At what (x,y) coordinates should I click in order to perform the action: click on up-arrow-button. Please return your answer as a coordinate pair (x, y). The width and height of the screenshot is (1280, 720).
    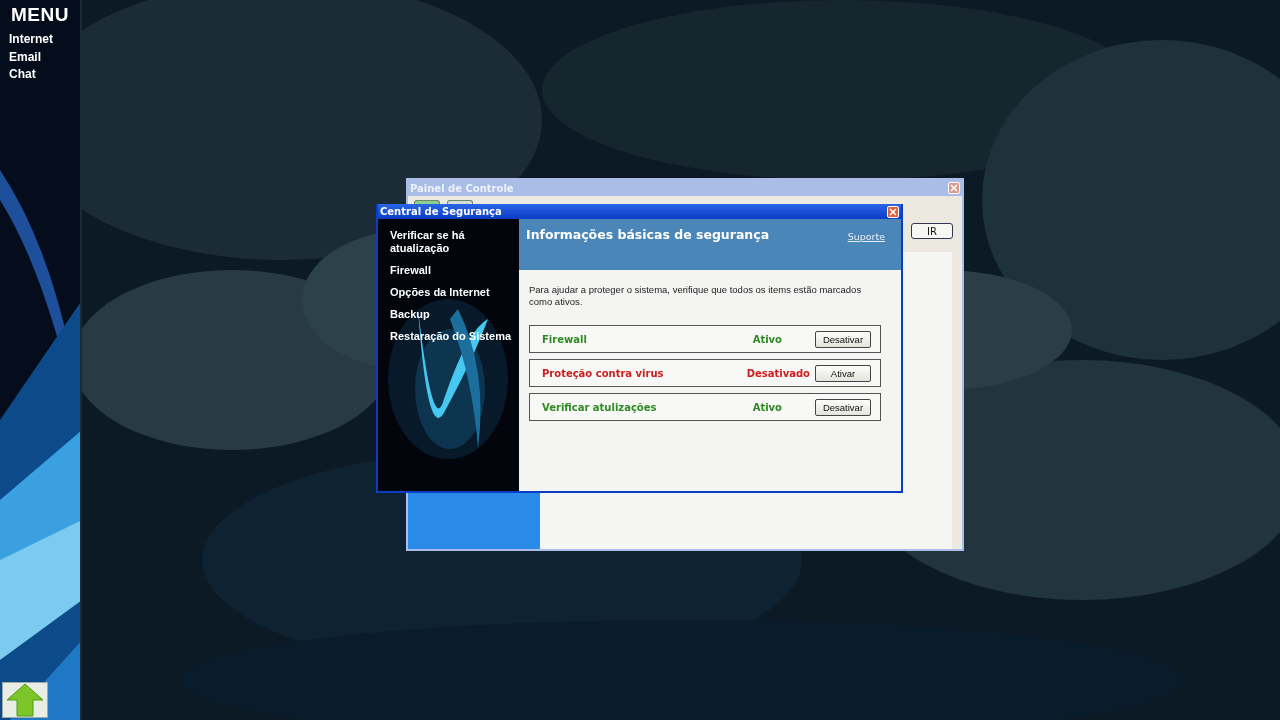
    Looking at the image, I should click on (25, 700).